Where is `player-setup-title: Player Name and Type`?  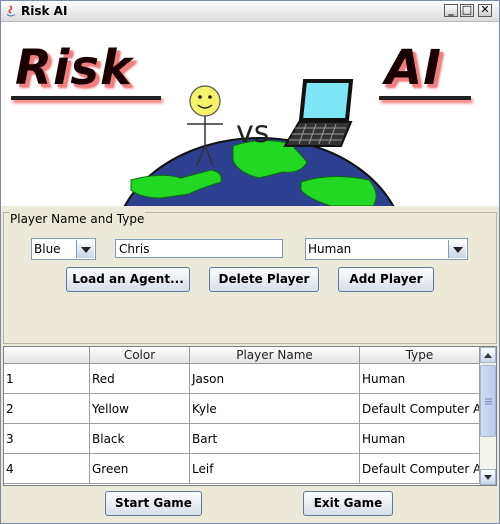
player-setup-title: Player Name and Type is located at coordinates (77, 219).